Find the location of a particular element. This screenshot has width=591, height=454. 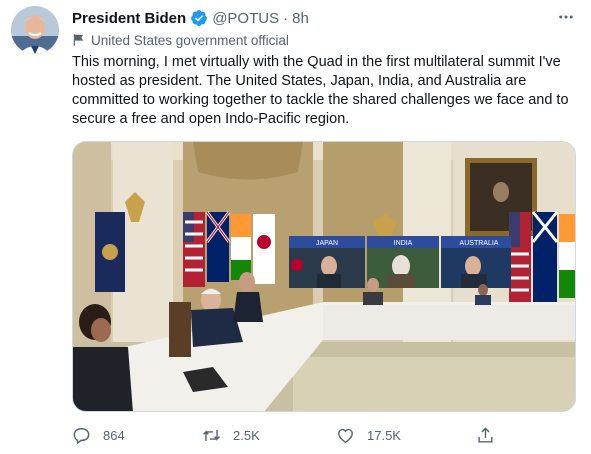

reply-button: 864 is located at coordinates (98, 435).